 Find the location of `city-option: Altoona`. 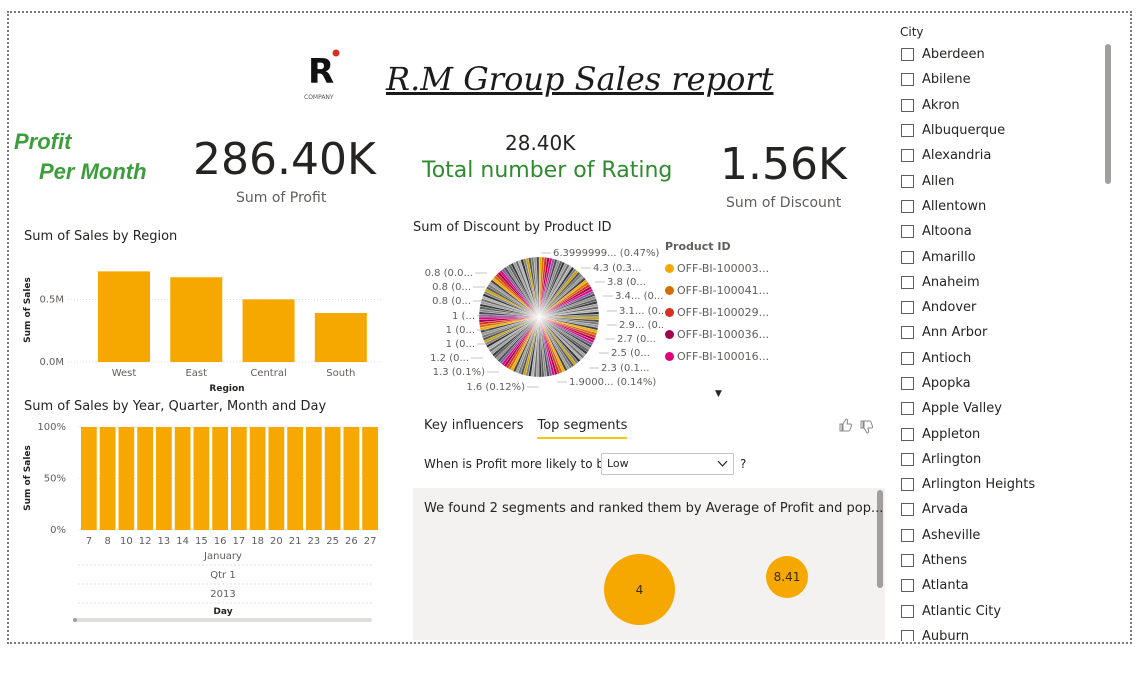

city-option: Altoona is located at coordinates (1007, 231).